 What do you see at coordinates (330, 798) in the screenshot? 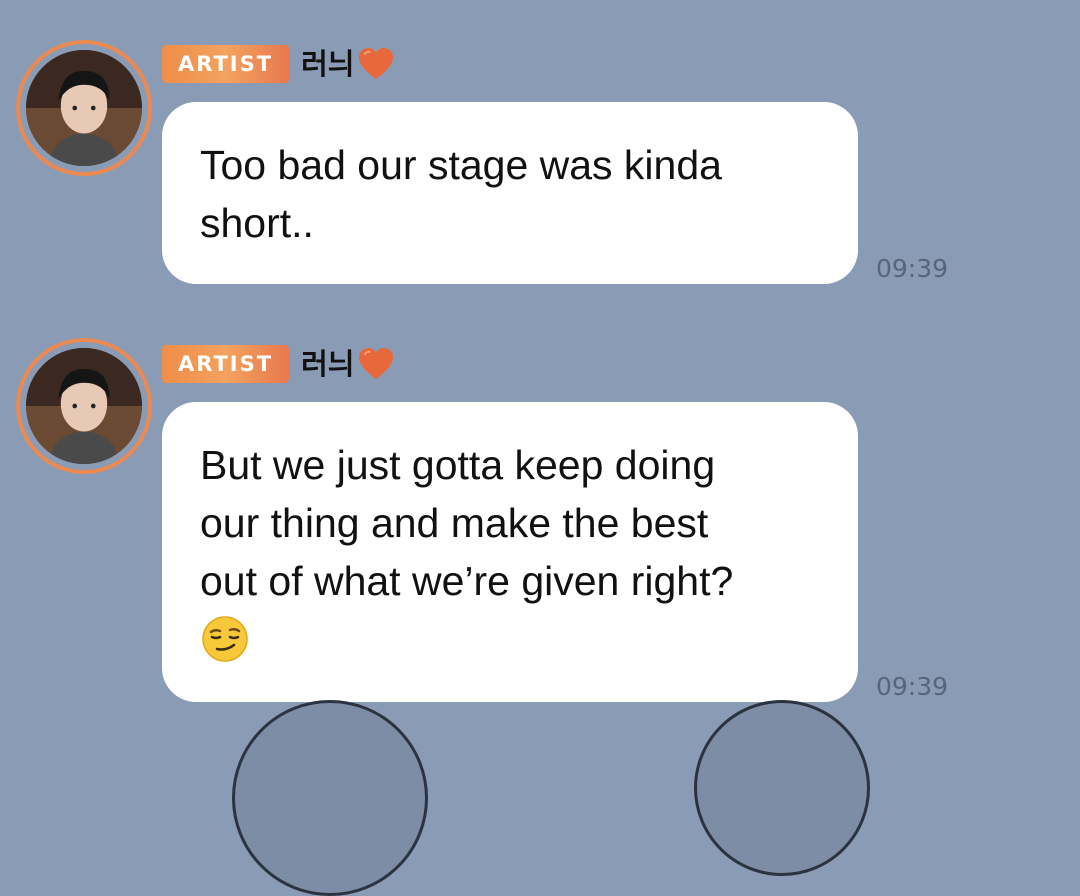
I see `sticker-left-ear` at bounding box center [330, 798].